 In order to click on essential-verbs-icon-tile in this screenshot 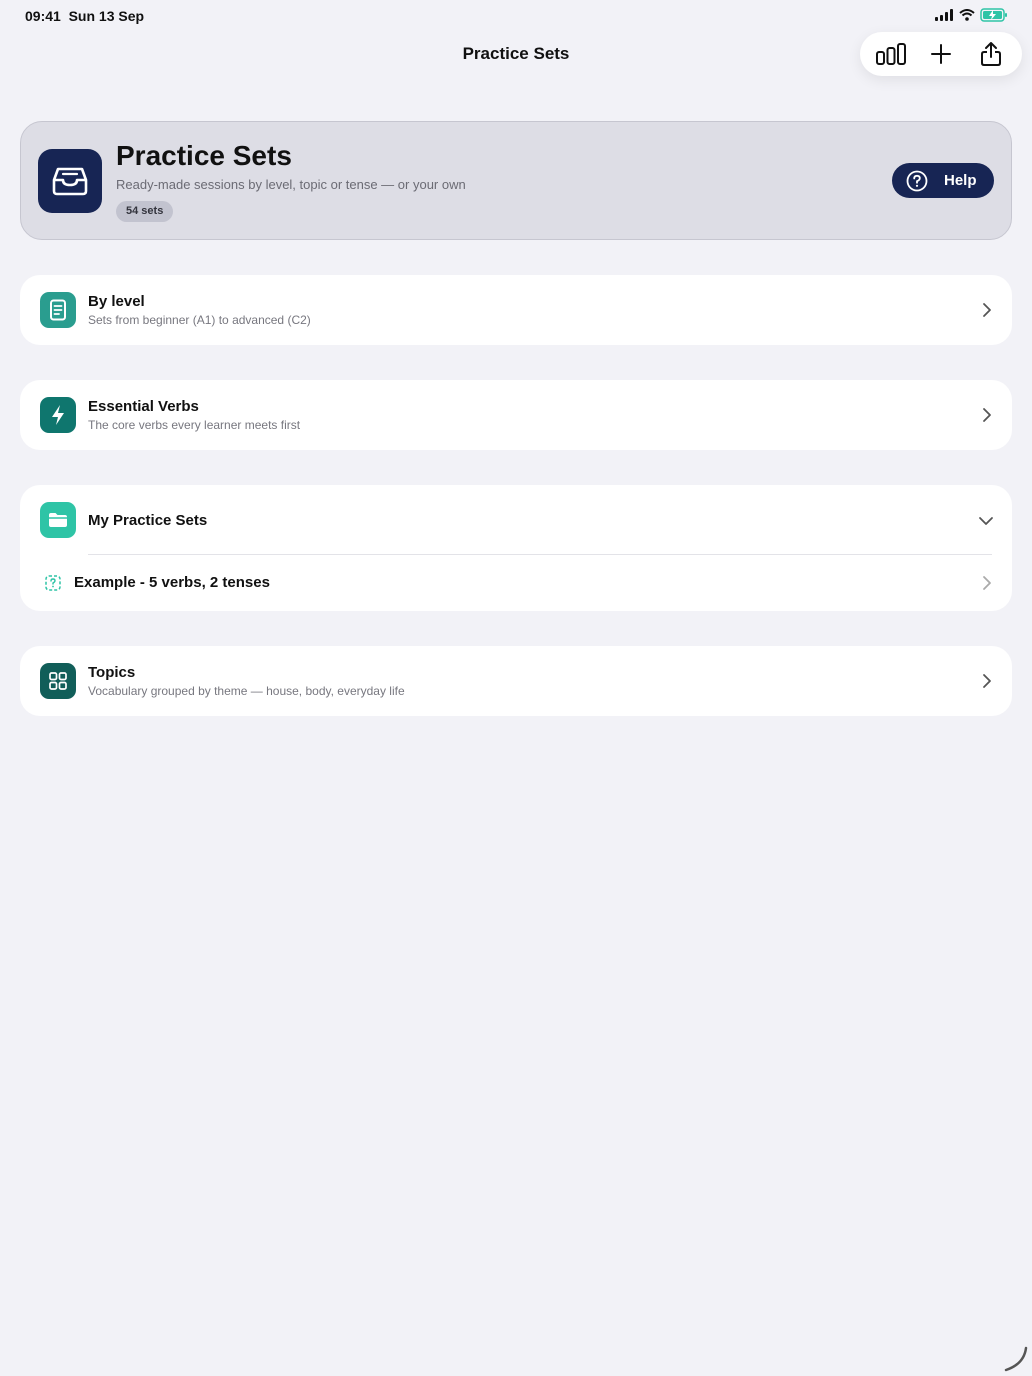, I will do `click(58, 415)`.